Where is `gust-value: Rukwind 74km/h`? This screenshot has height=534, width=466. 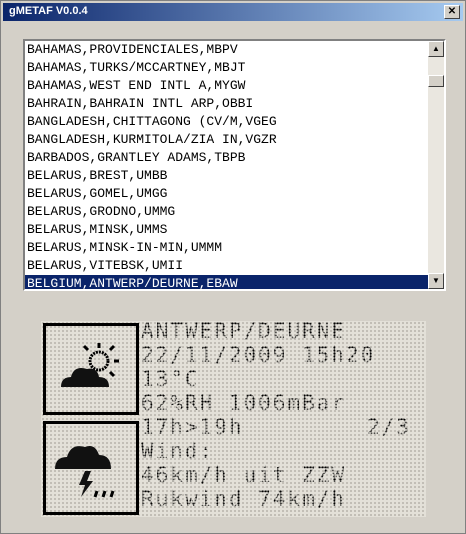 gust-value: Rukwind 74km/h is located at coordinates (244, 499).